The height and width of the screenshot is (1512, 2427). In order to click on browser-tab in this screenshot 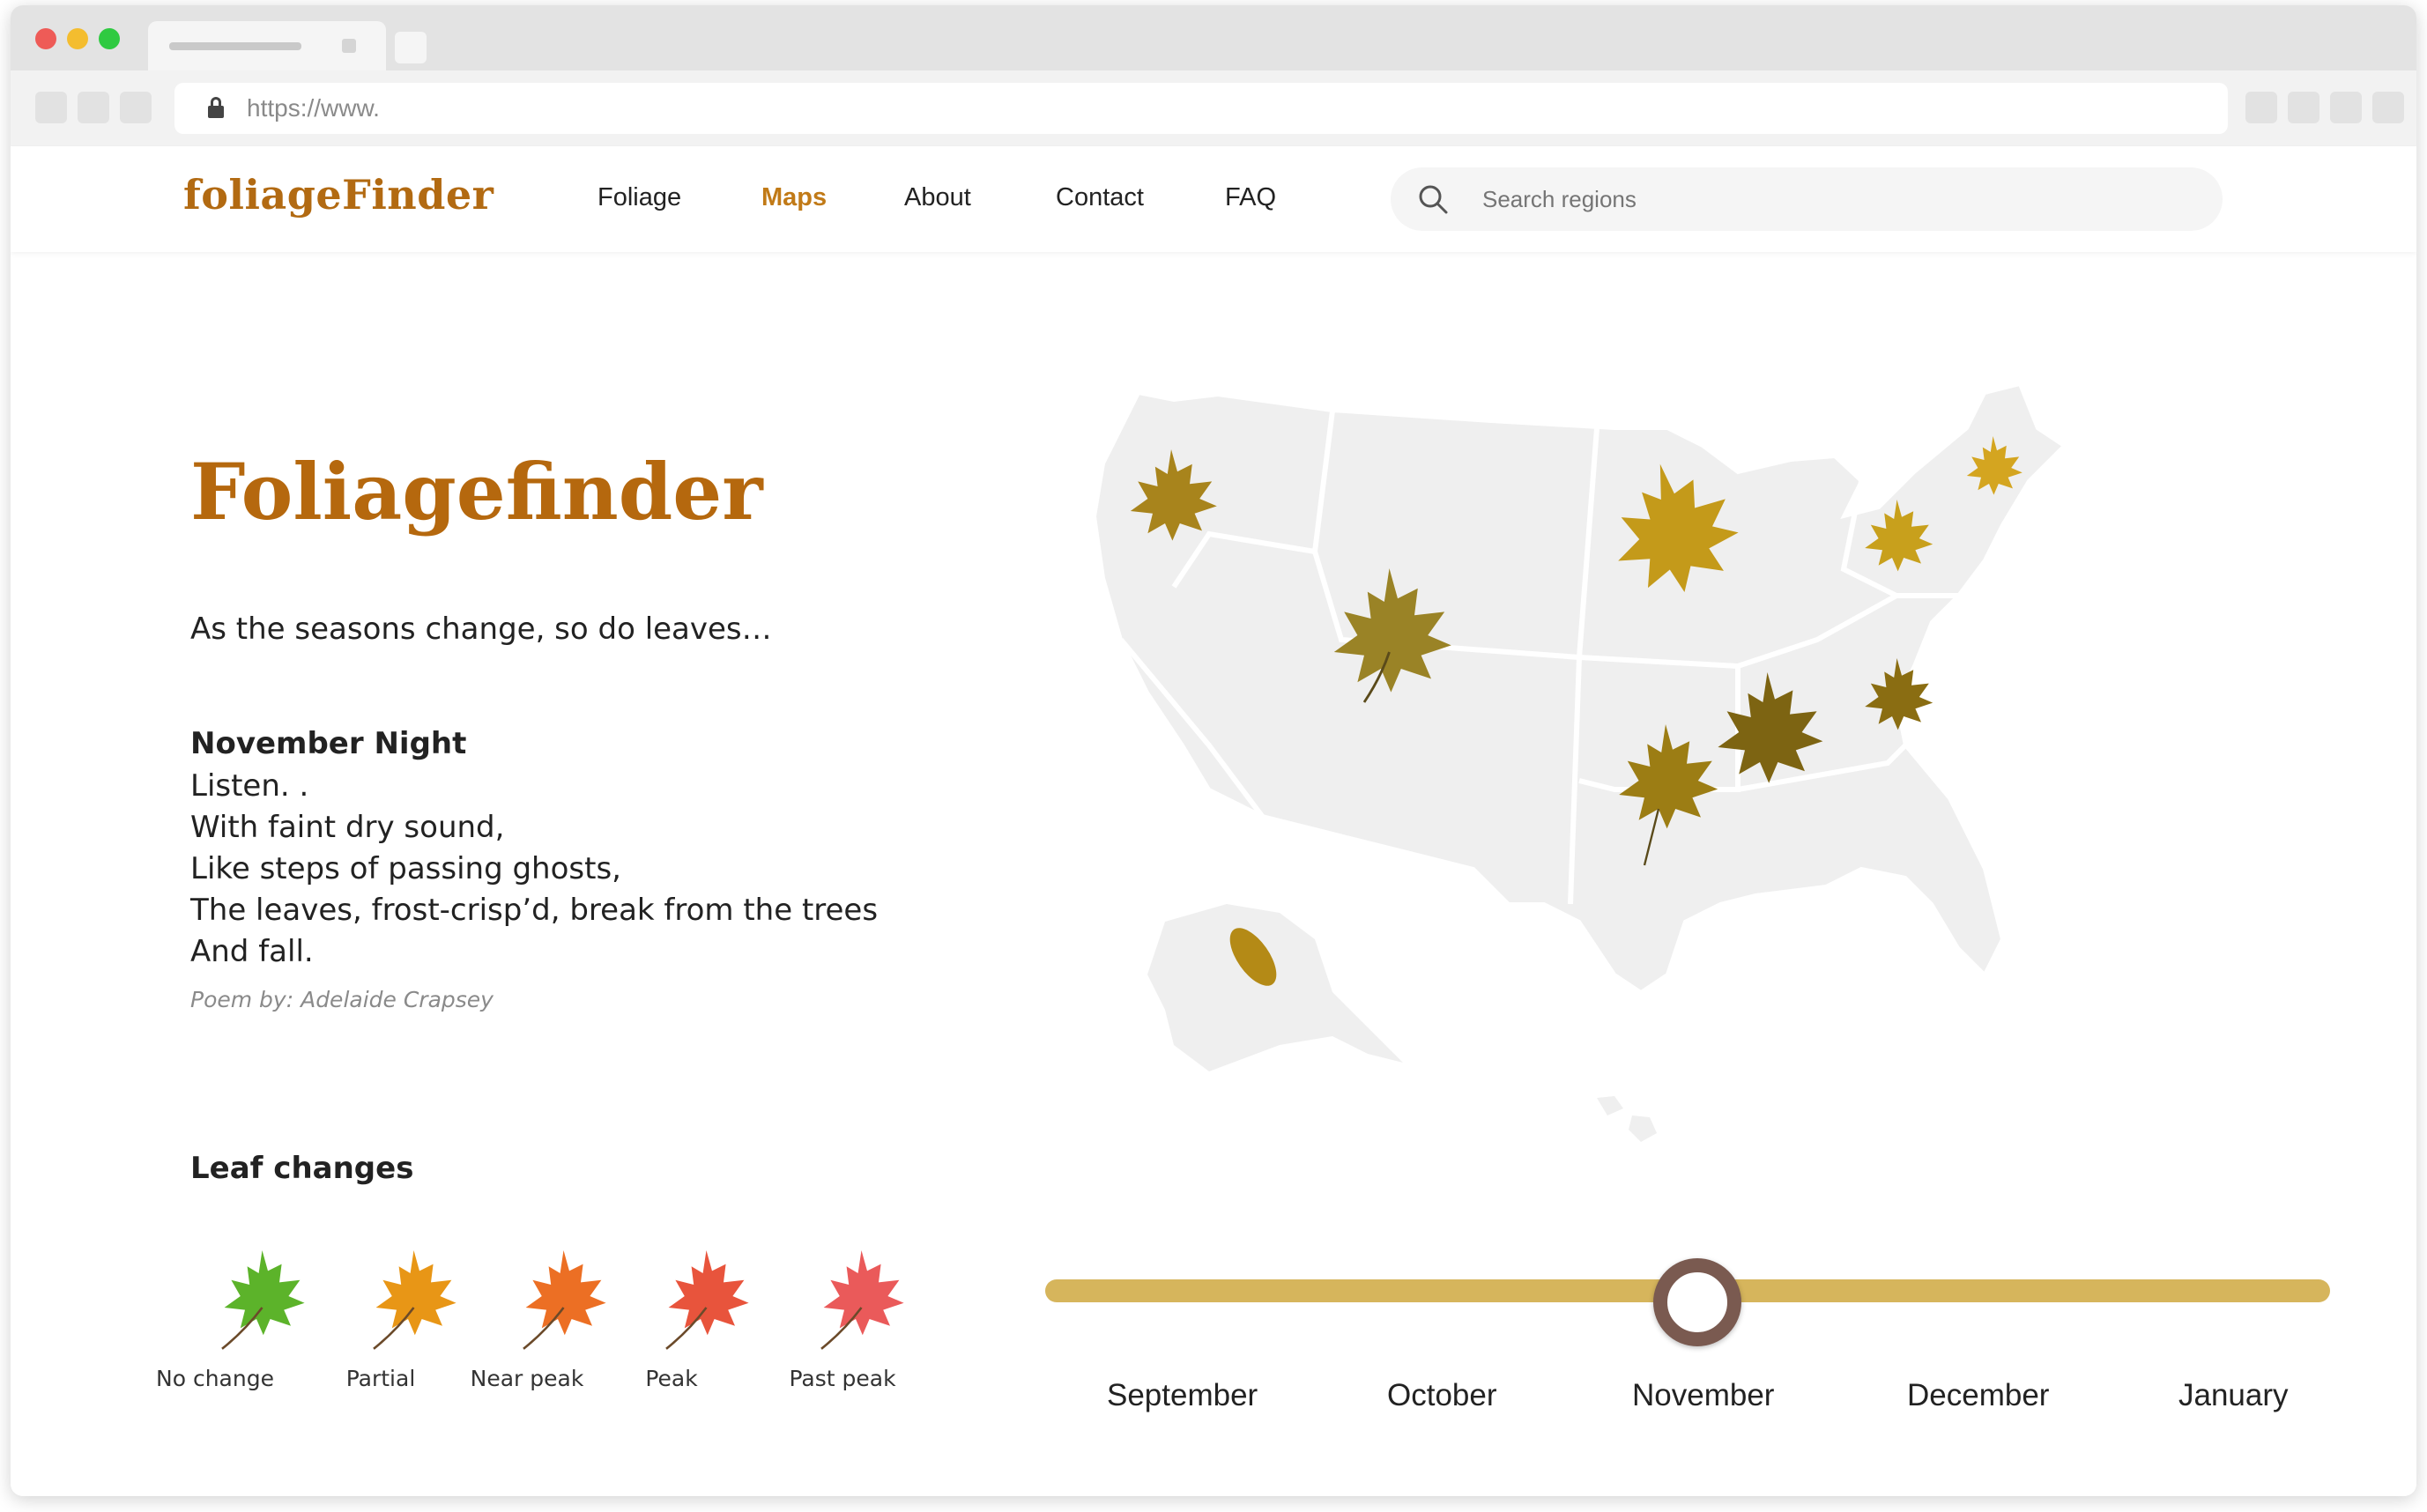, I will do `click(267, 45)`.